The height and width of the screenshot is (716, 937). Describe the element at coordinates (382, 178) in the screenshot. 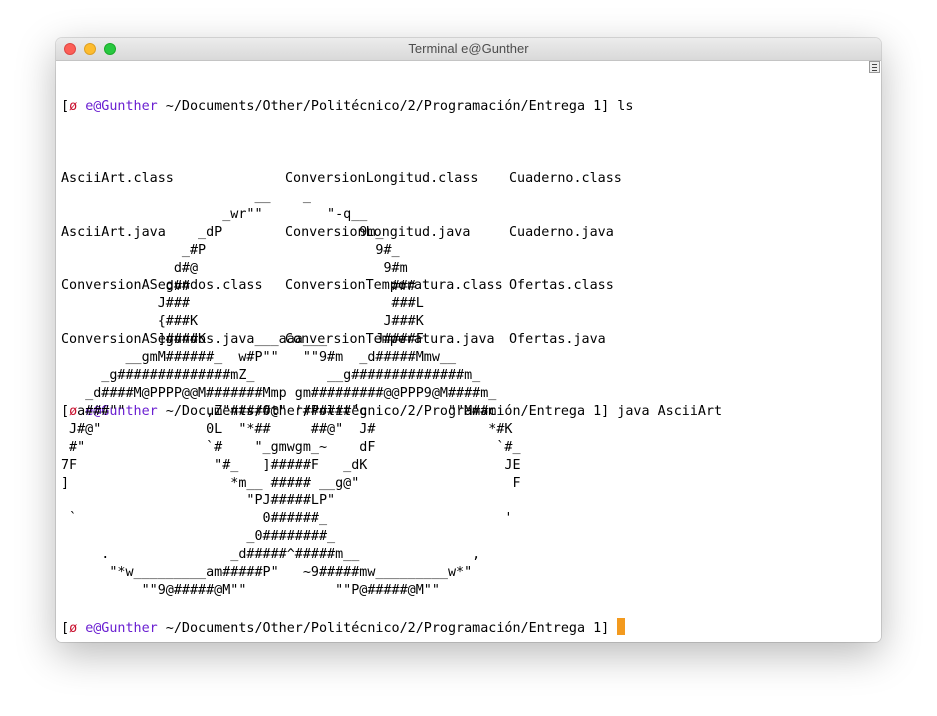

I see `file-name: ConversionLongitud.class` at that location.